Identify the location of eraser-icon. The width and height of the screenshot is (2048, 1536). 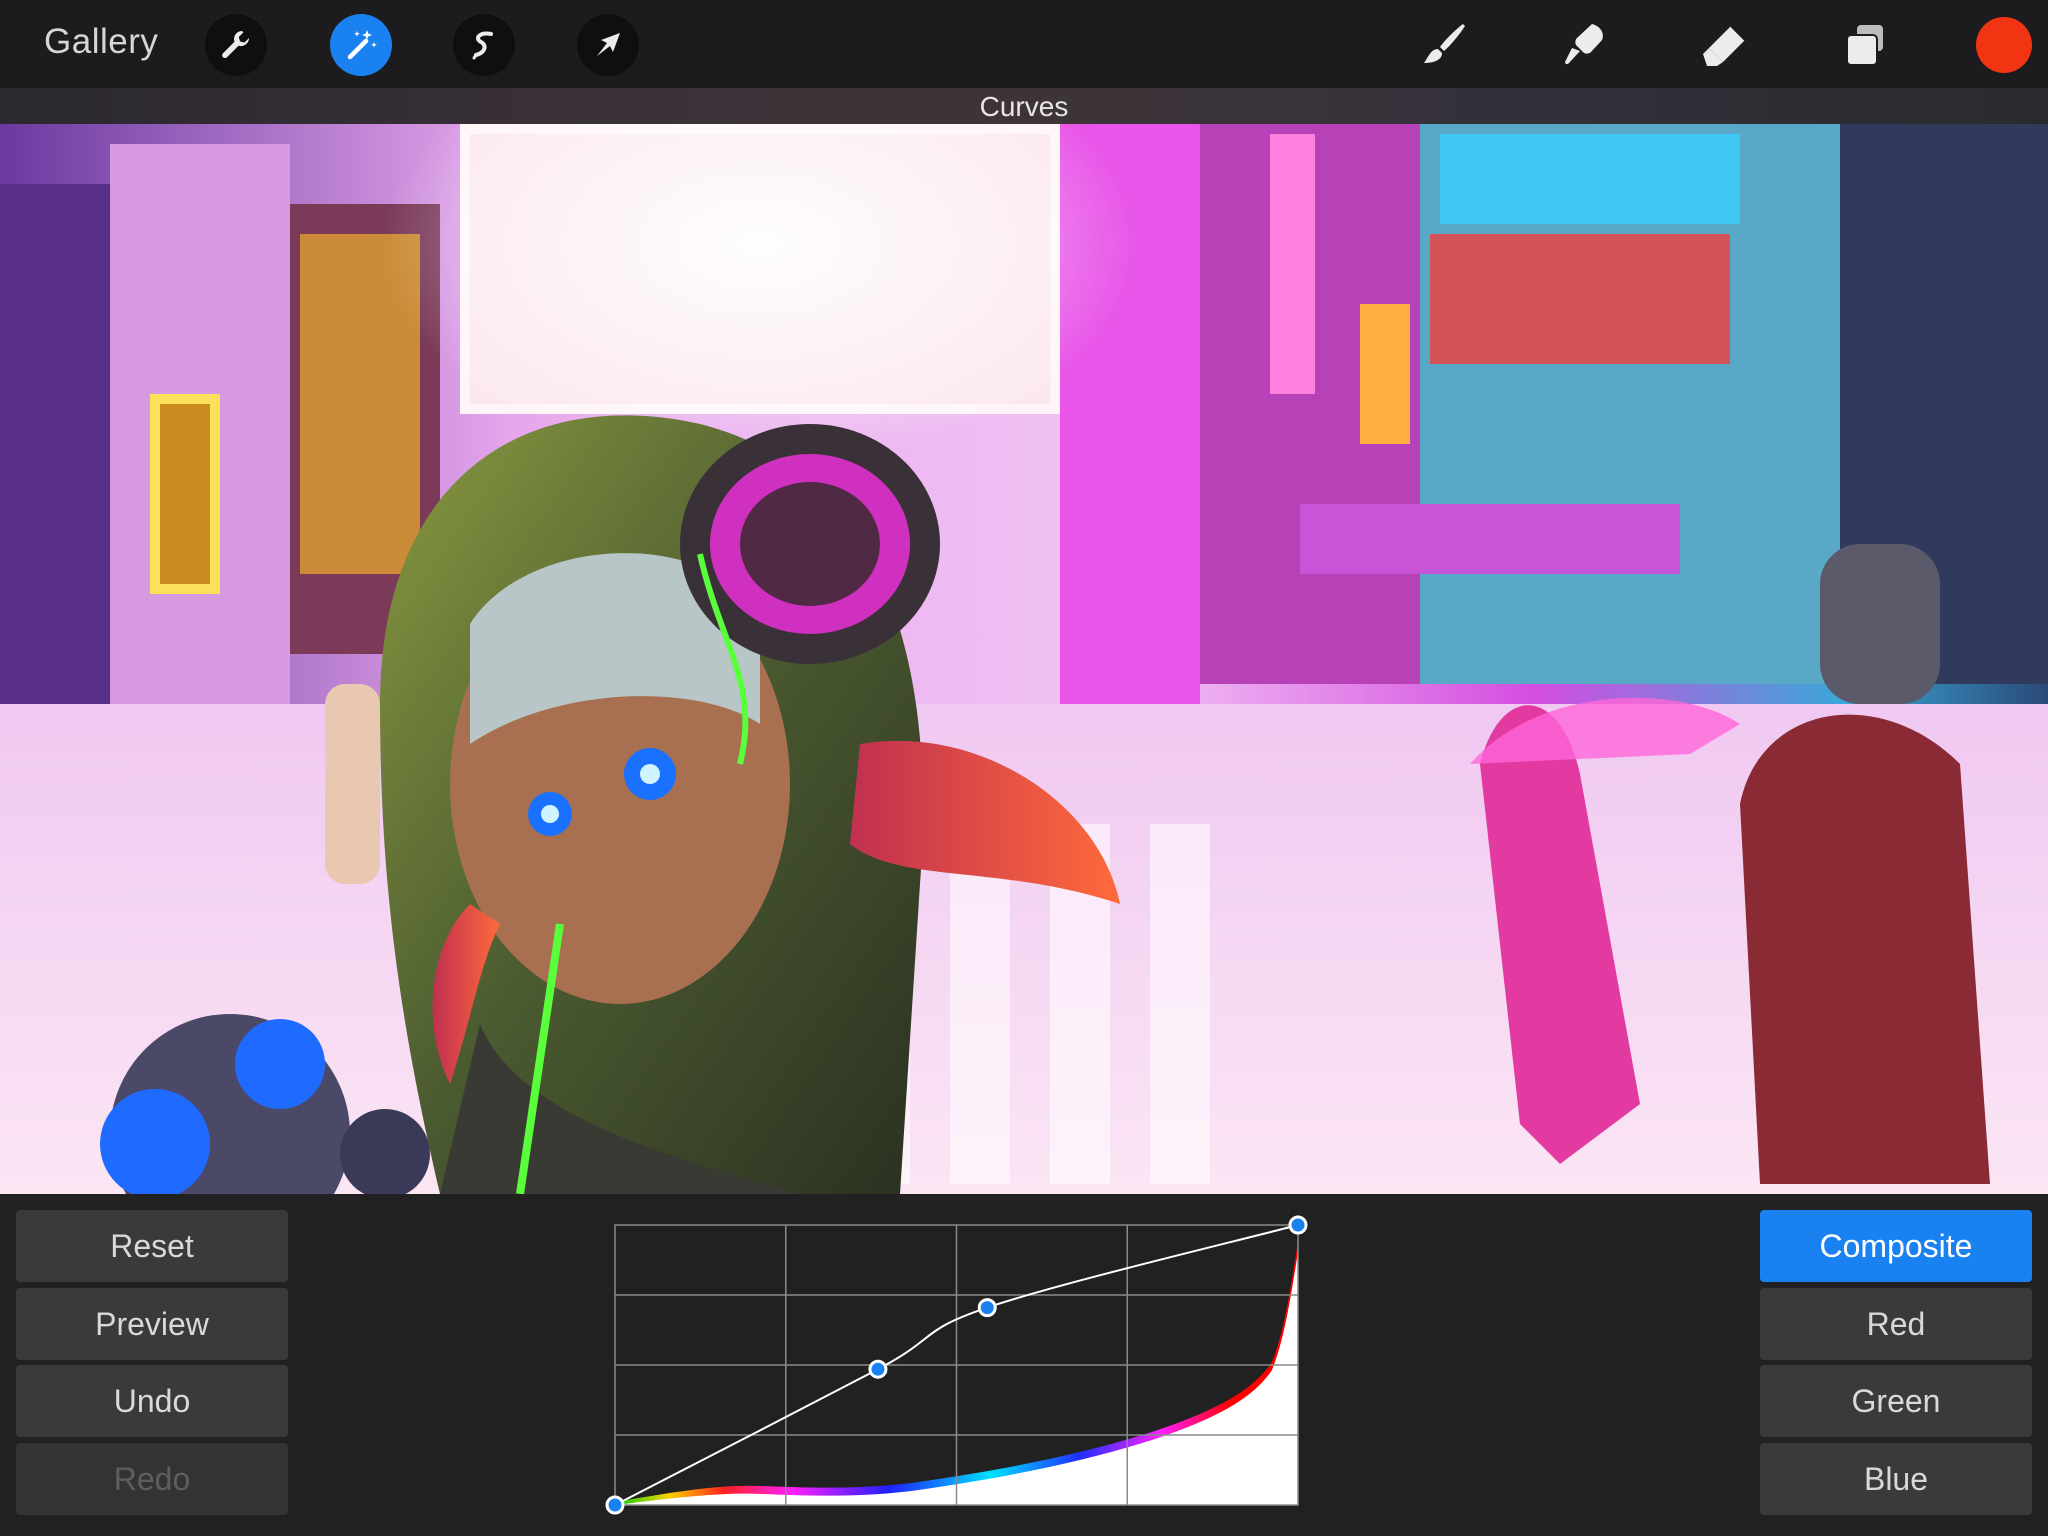
(1725, 45).